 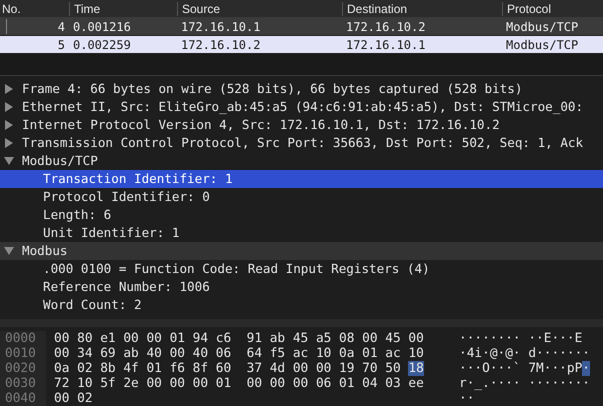 I want to click on tree-item: Ethernet II, Src: EliteGro_ab:45:a5 (94:c6:91:ab:45:a5), Dst: STMicroe_00:, so click(x=301, y=107).